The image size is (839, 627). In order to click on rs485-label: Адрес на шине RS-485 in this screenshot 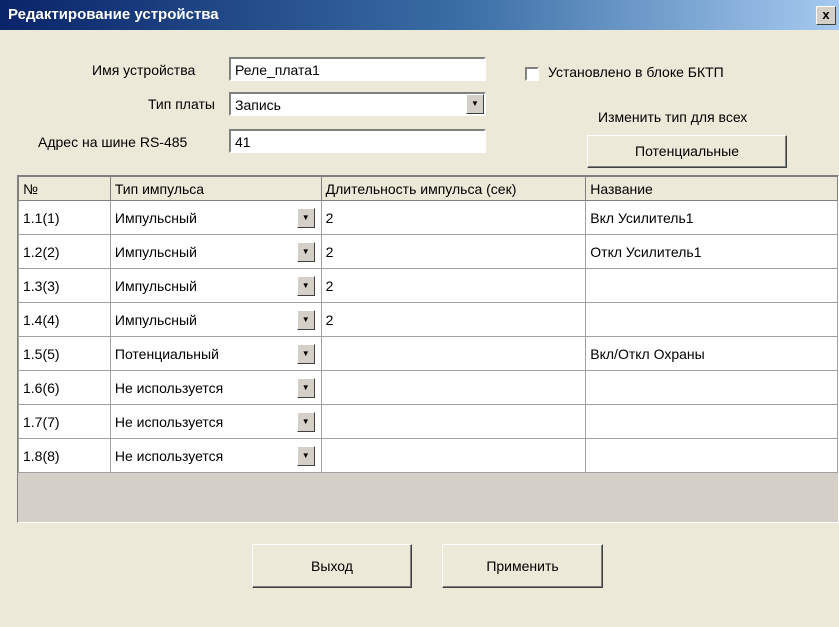, I will do `click(113, 142)`.